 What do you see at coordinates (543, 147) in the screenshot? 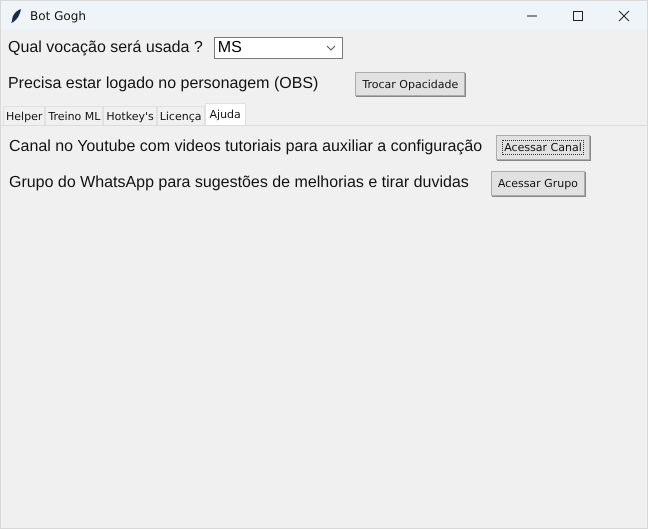
I see `link-button: Acessar Canal` at bounding box center [543, 147].